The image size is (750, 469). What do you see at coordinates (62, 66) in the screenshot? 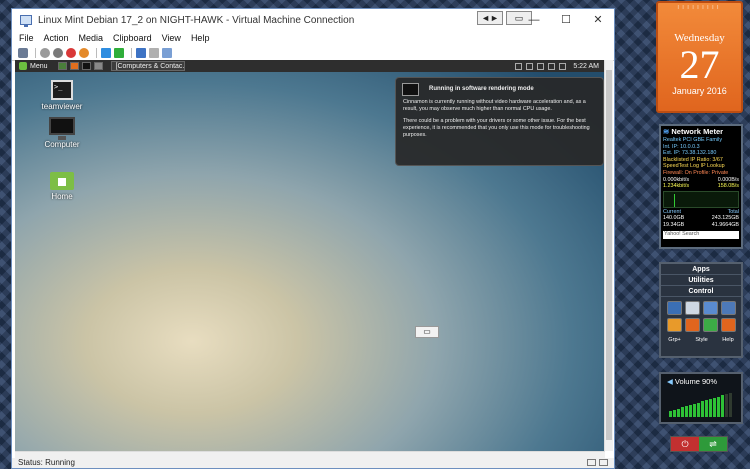
I see `show-desktop-icon` at bounding box center [62, 66].